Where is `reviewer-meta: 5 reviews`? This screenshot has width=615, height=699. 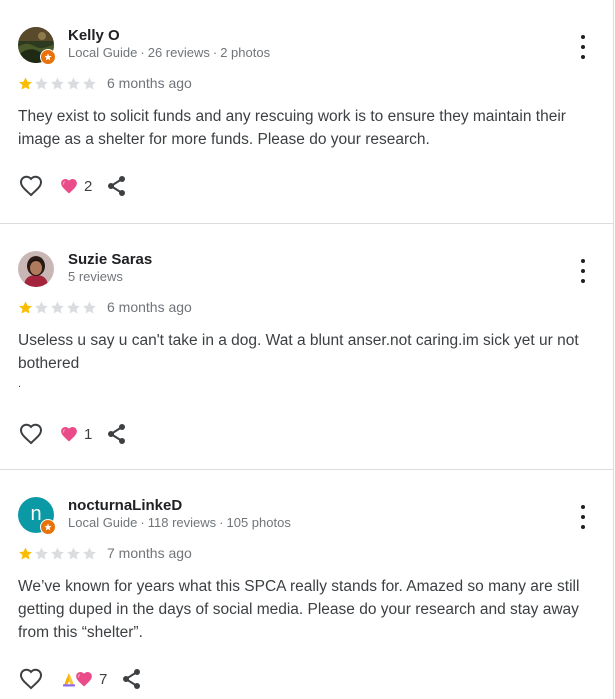
reviewer-meta: 5 reviews is located at coordinates (95, 276).